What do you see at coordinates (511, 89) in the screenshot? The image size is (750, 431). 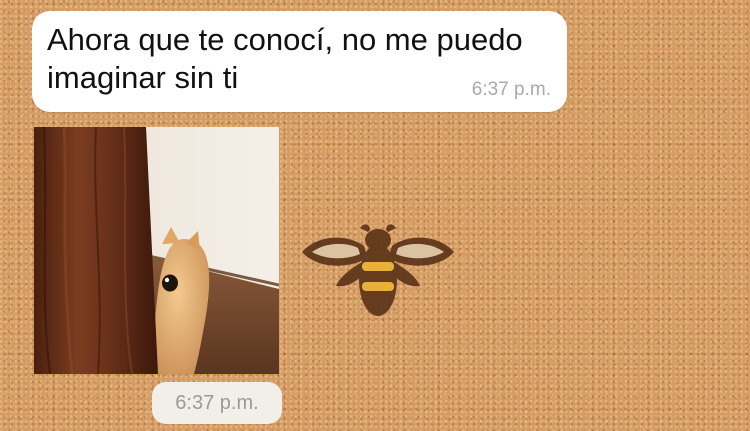 I see `message-timestamp: 6:37 p.m.` at bounding box center [511, 89].